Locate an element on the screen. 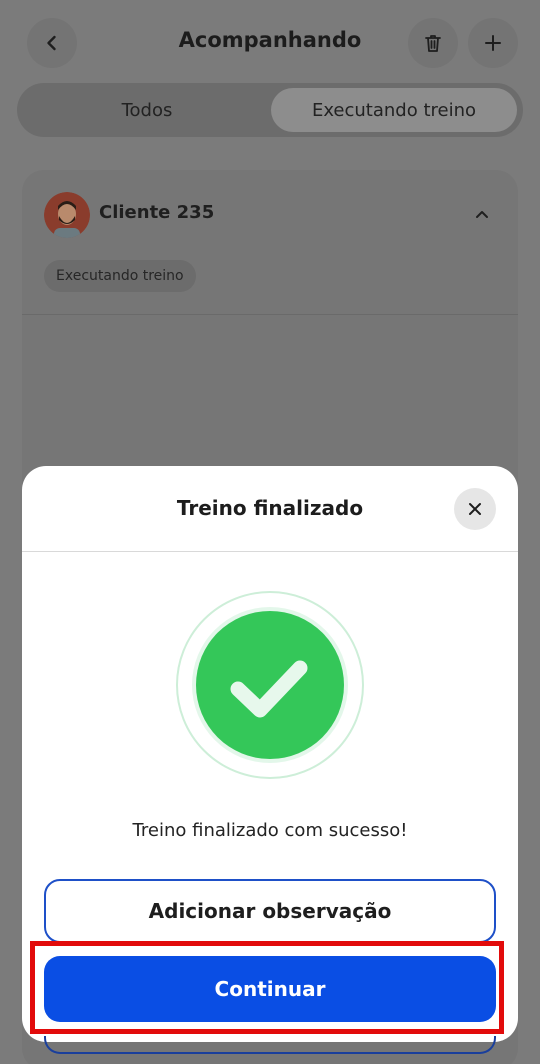  add-button is located at coordinates (493, 43).